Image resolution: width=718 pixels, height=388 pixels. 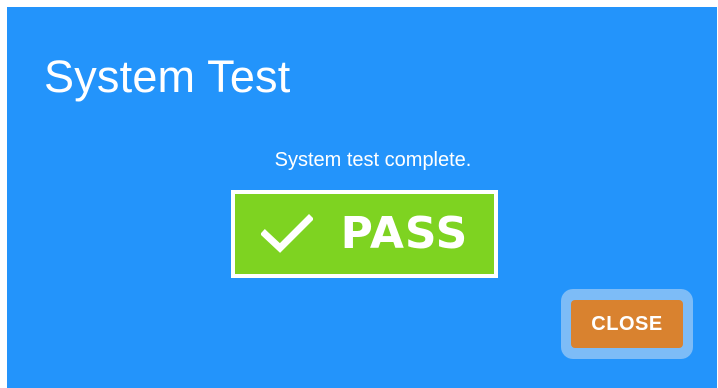 I want to click on close-button-focus-ring: CLOSE, so click(x=627, y=324).